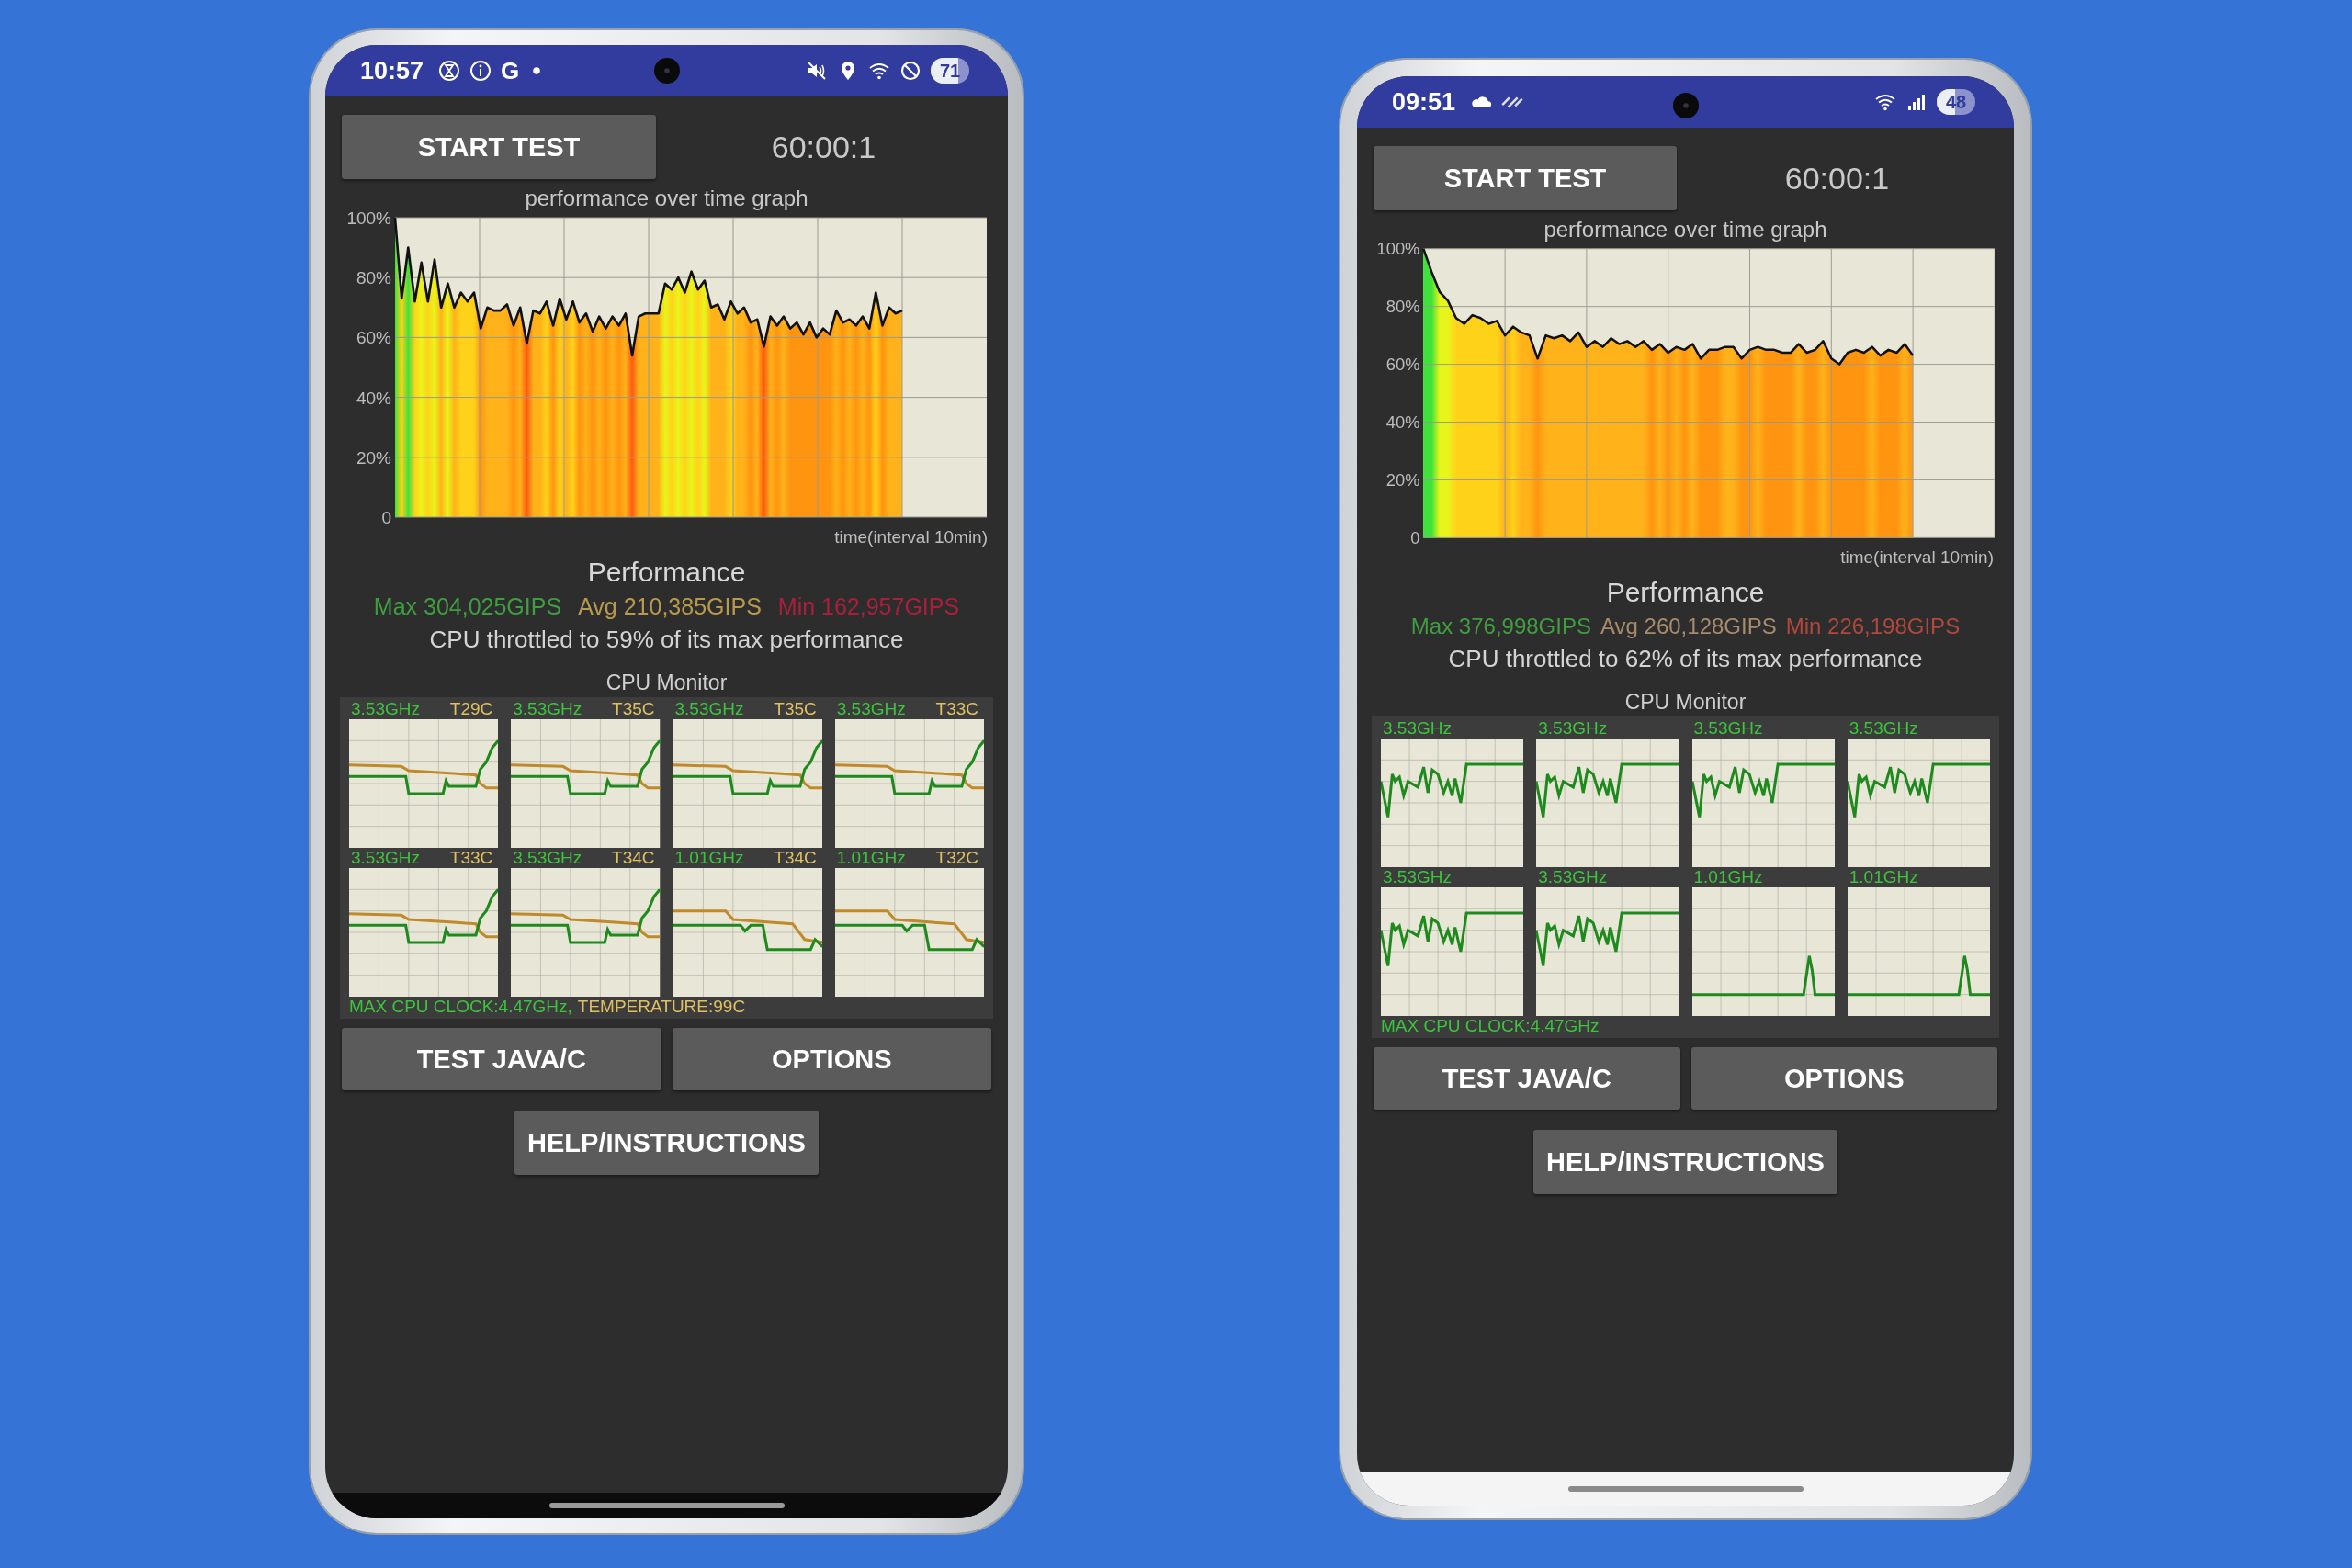 The height and width of the screenshot is (1568, 2352). Describe the element at coordinates (471, 709) in the screenshot. I see `core-temperature: T29C` at that location.